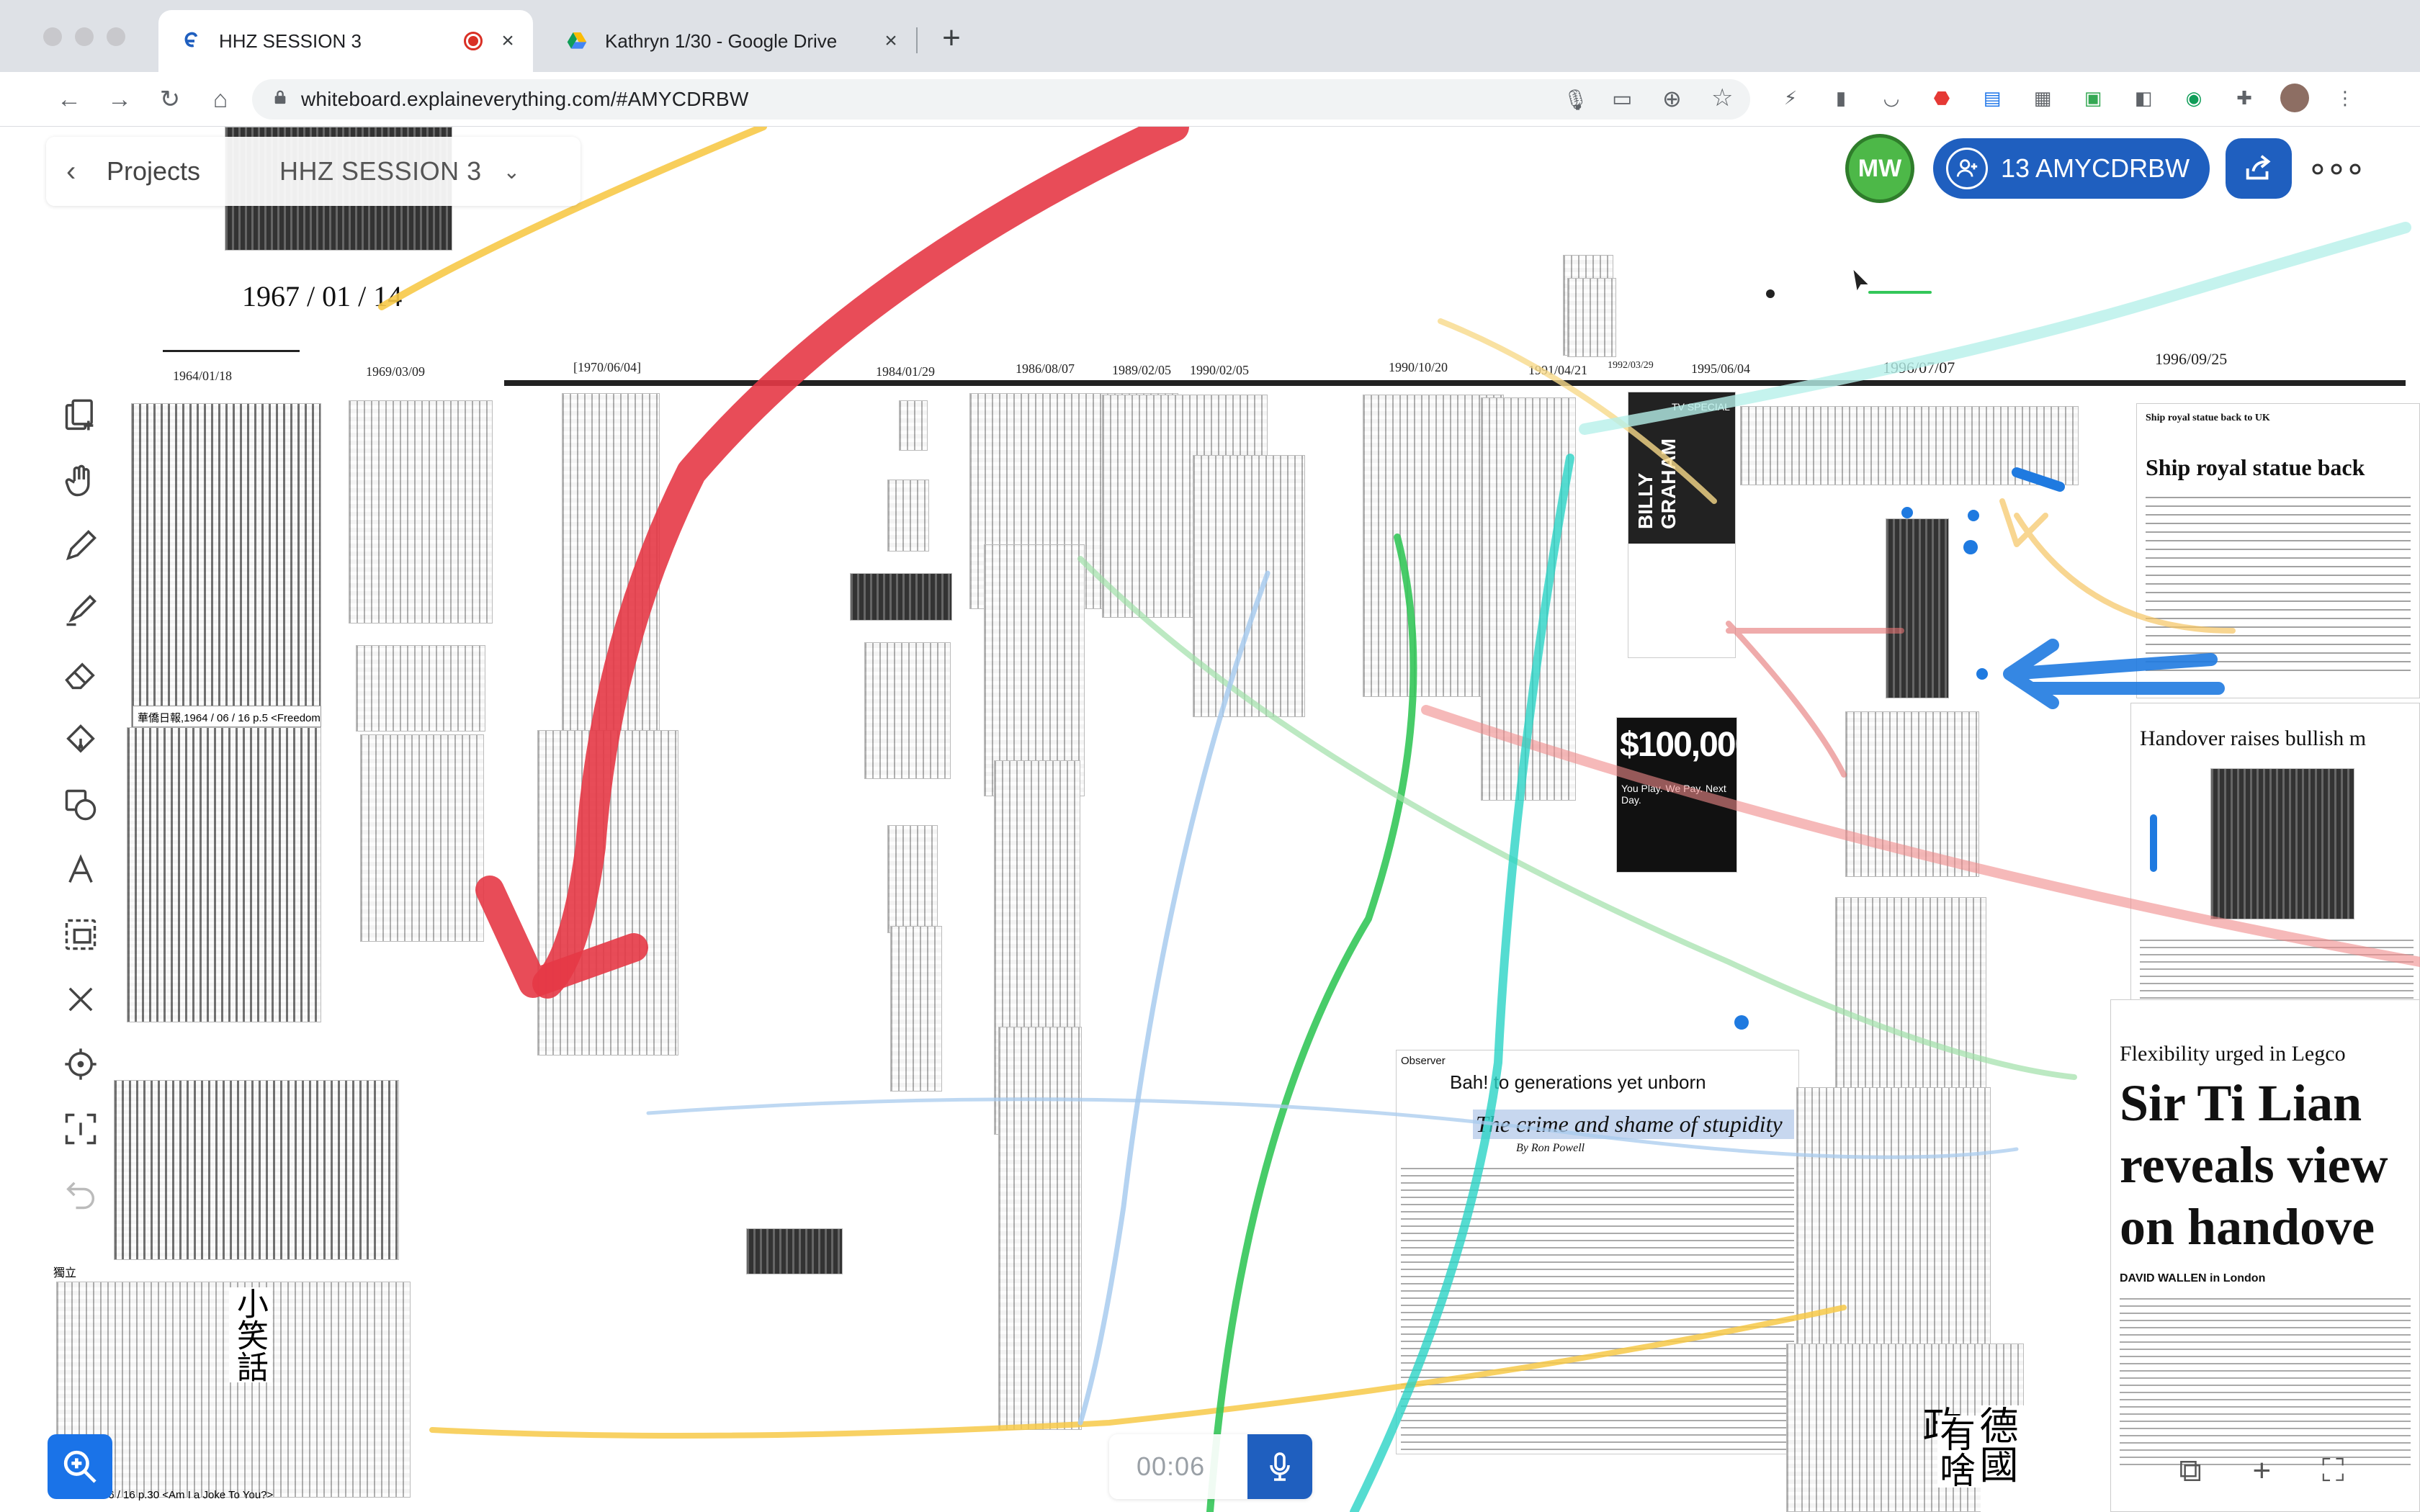 This screenshot has width=2420, height=1512. What do you see at coordinates (2208, 418) in the screenshot?
I see `clip-ship-head: Ship royal statue back to UK` at bounding box center [2208, 418].